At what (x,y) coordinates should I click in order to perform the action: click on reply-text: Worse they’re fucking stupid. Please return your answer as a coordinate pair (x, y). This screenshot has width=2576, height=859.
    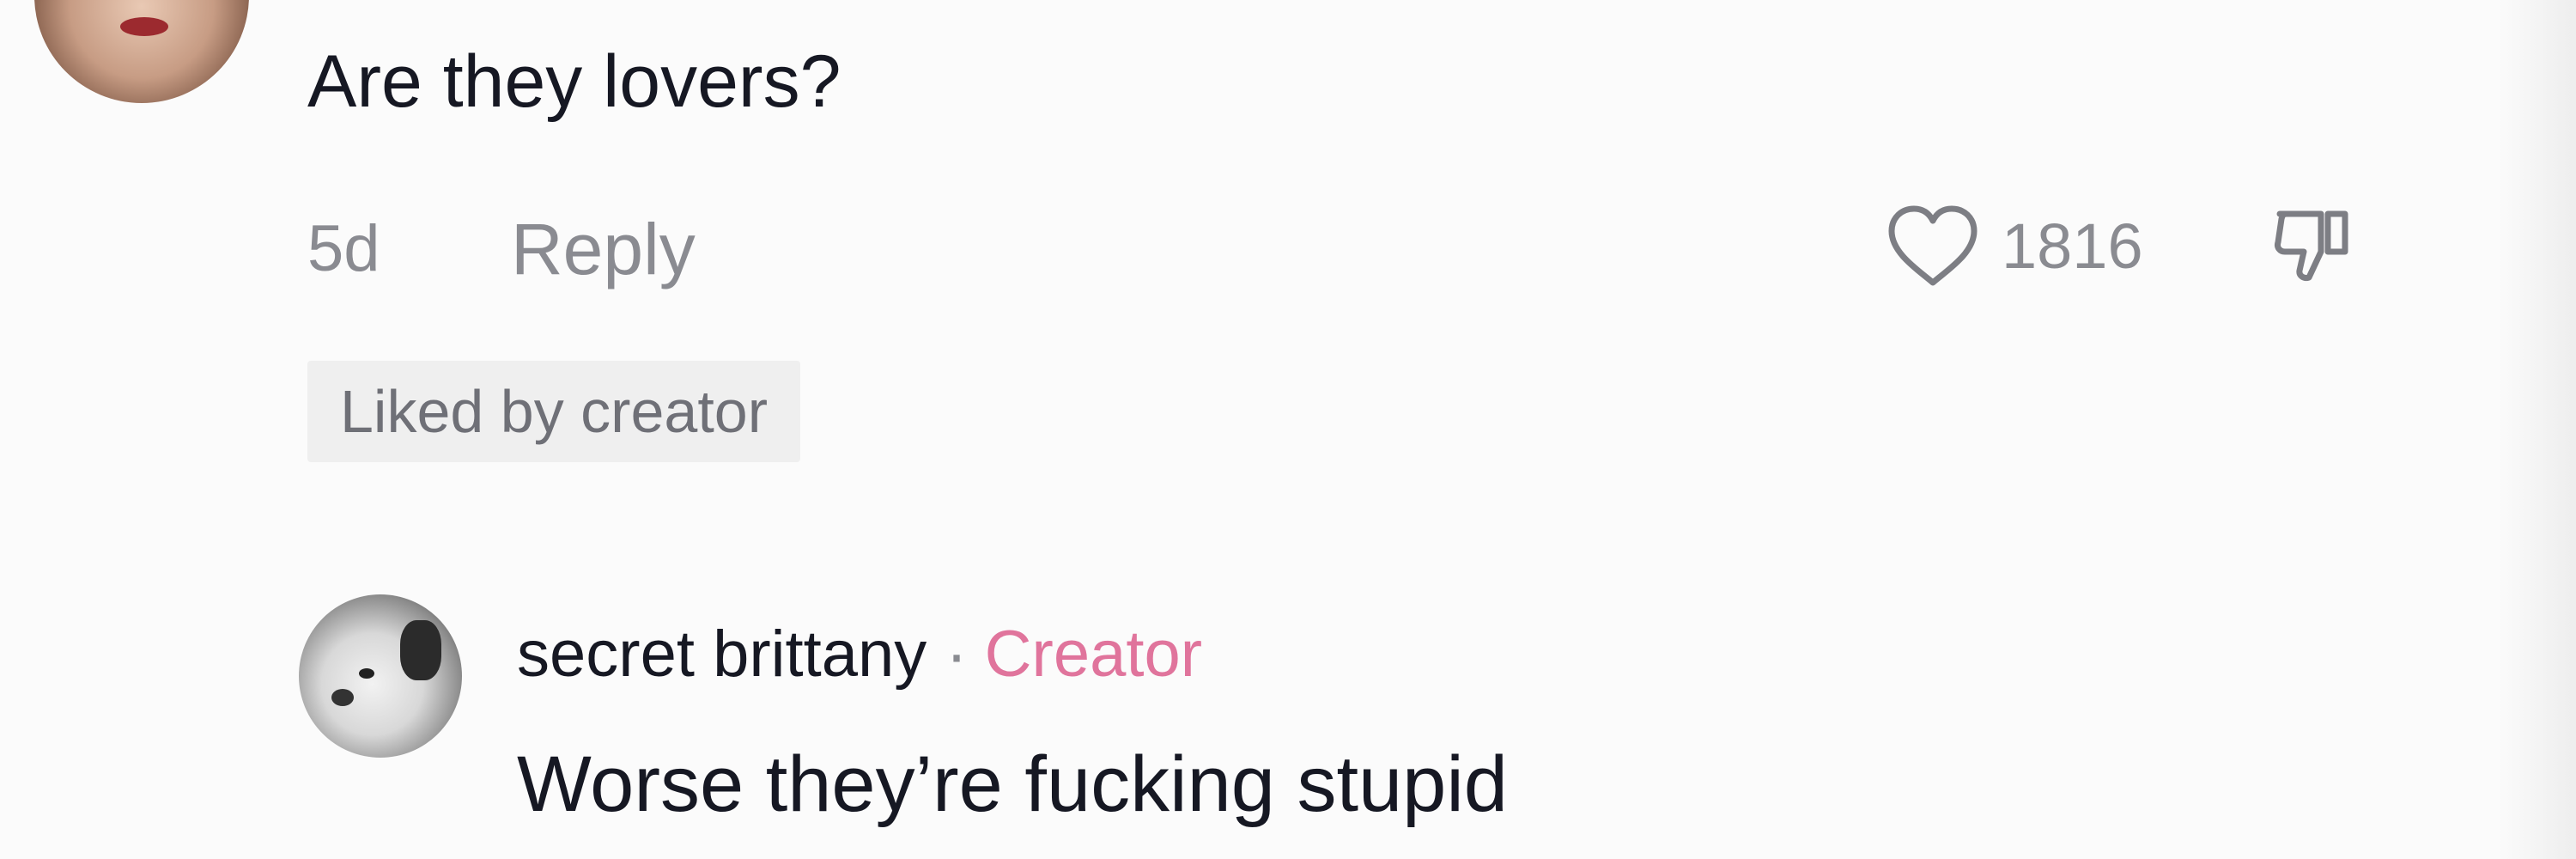
    Looking at the image, I should click on (1013, 784).